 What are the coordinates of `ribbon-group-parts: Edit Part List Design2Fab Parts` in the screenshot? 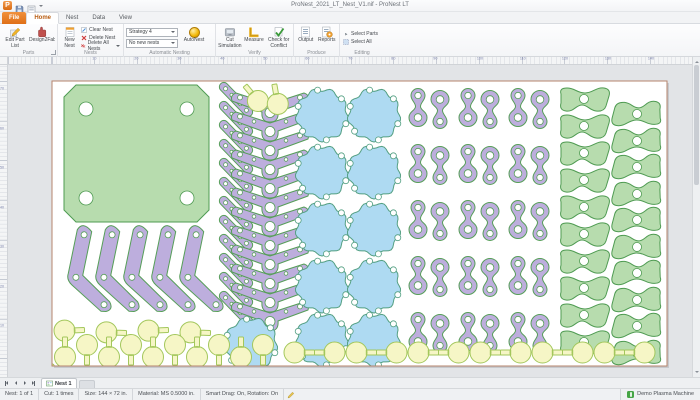 It's located at (29, 40).